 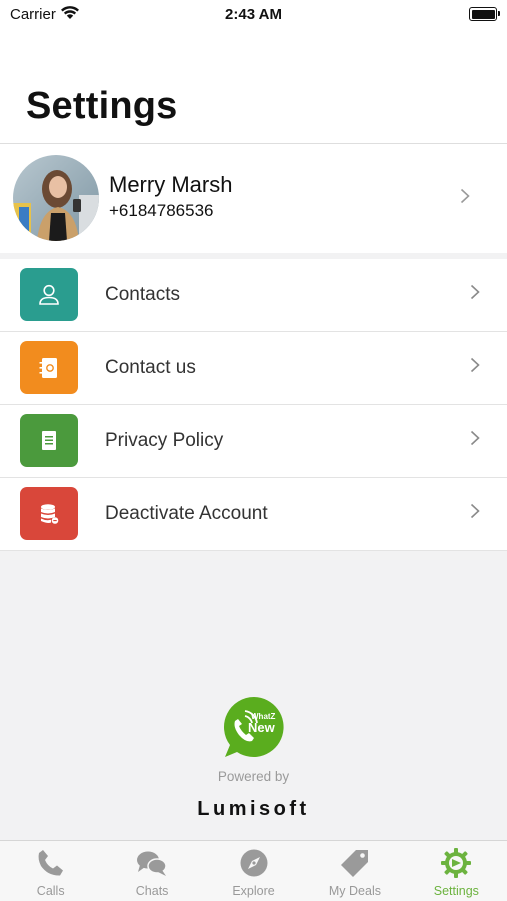 I want to click on tab-my-deals: My Deals, so click(x=354, y=871).